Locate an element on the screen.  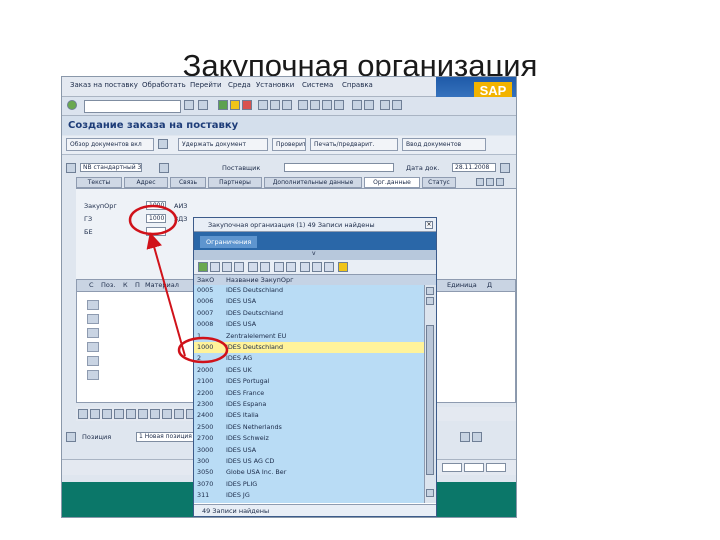
popup-close-icon: × is located at coordinates (429, 225).